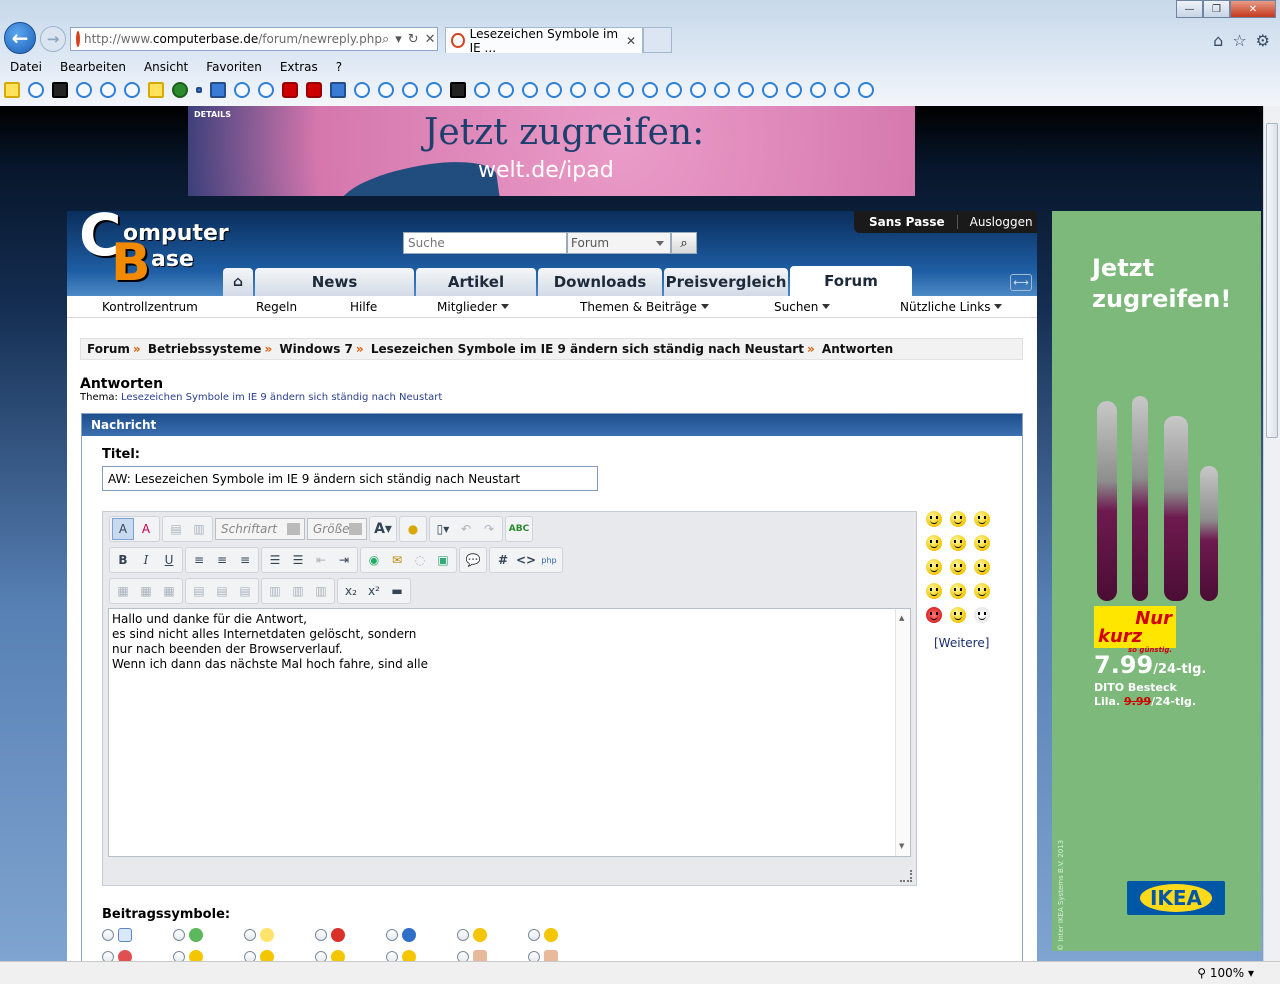  What do you see at coordinates (146, 529) in the screenshot?
I see `remove-format-icon: A` at bounding box center [146, 529].